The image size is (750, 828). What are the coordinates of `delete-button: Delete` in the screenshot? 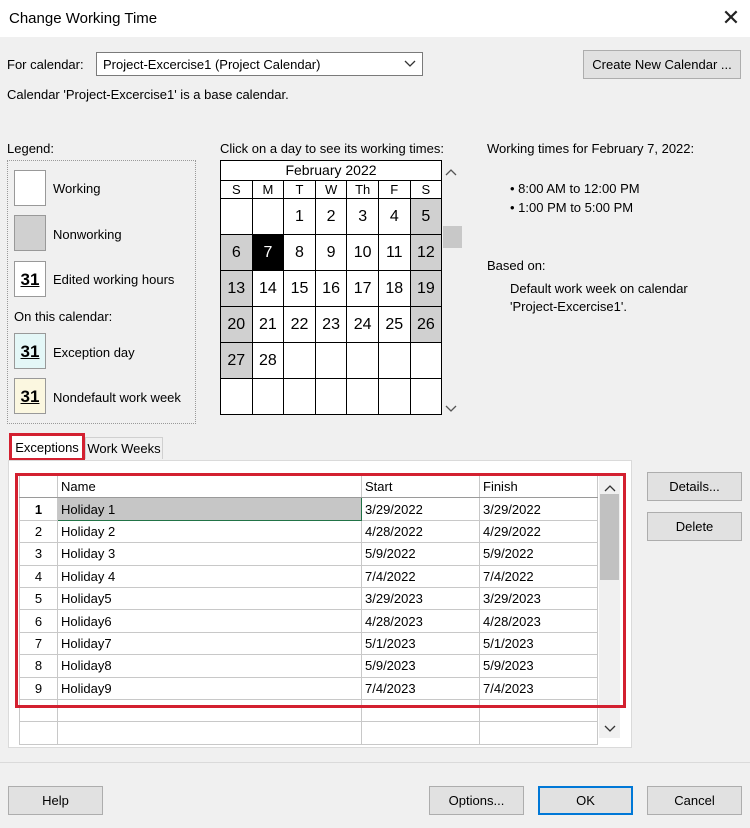 It's located at (694, 526).